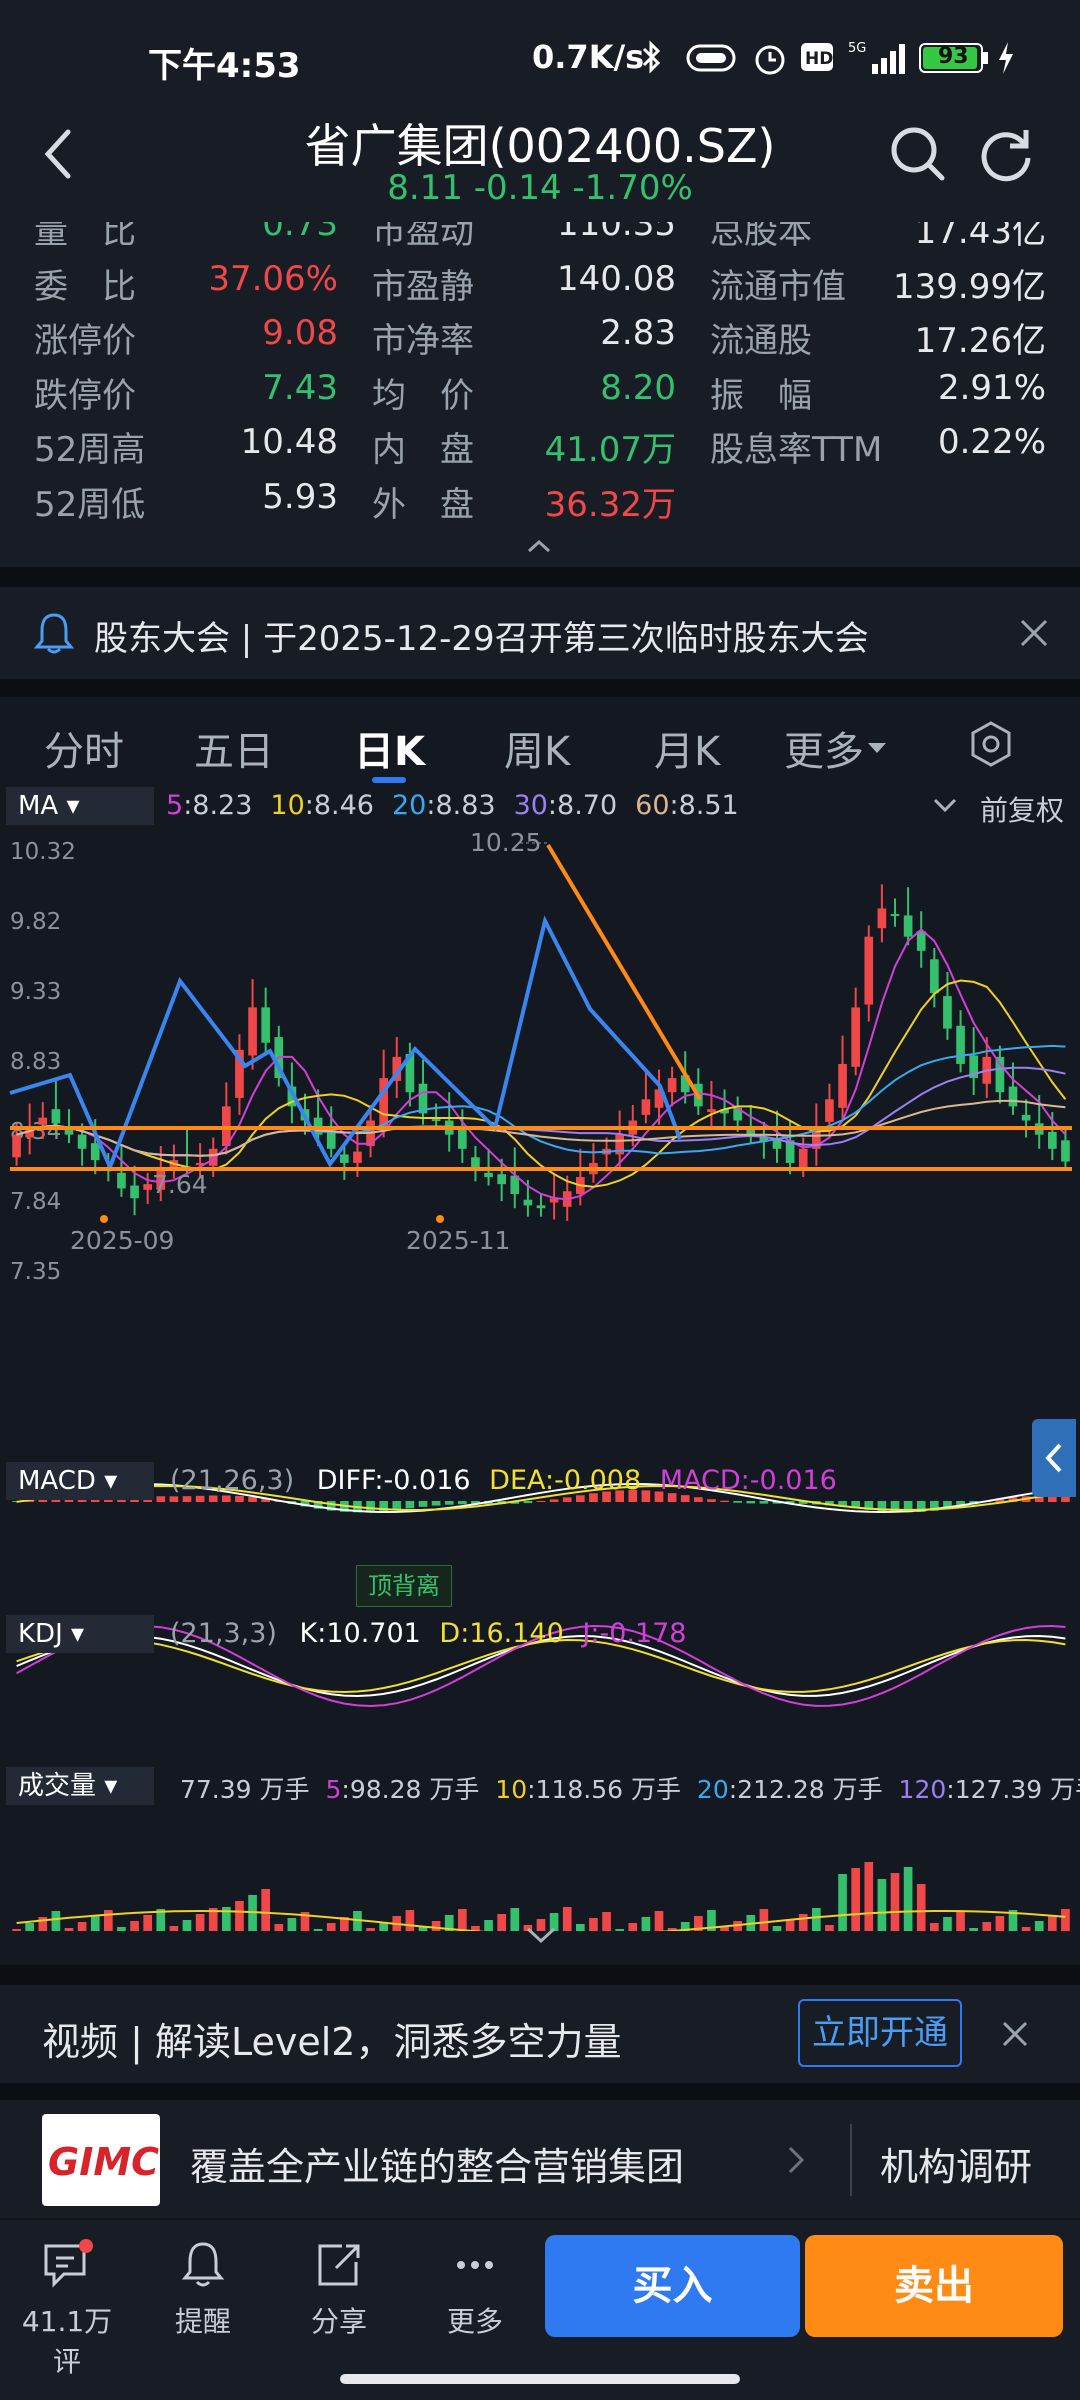 Image resolution: width=1080 pixels, height=2400 pixels. What do you see at coordinates (539, 546) in the screenshot?
I see `collapse-icon` at bounding box center [539, 546].